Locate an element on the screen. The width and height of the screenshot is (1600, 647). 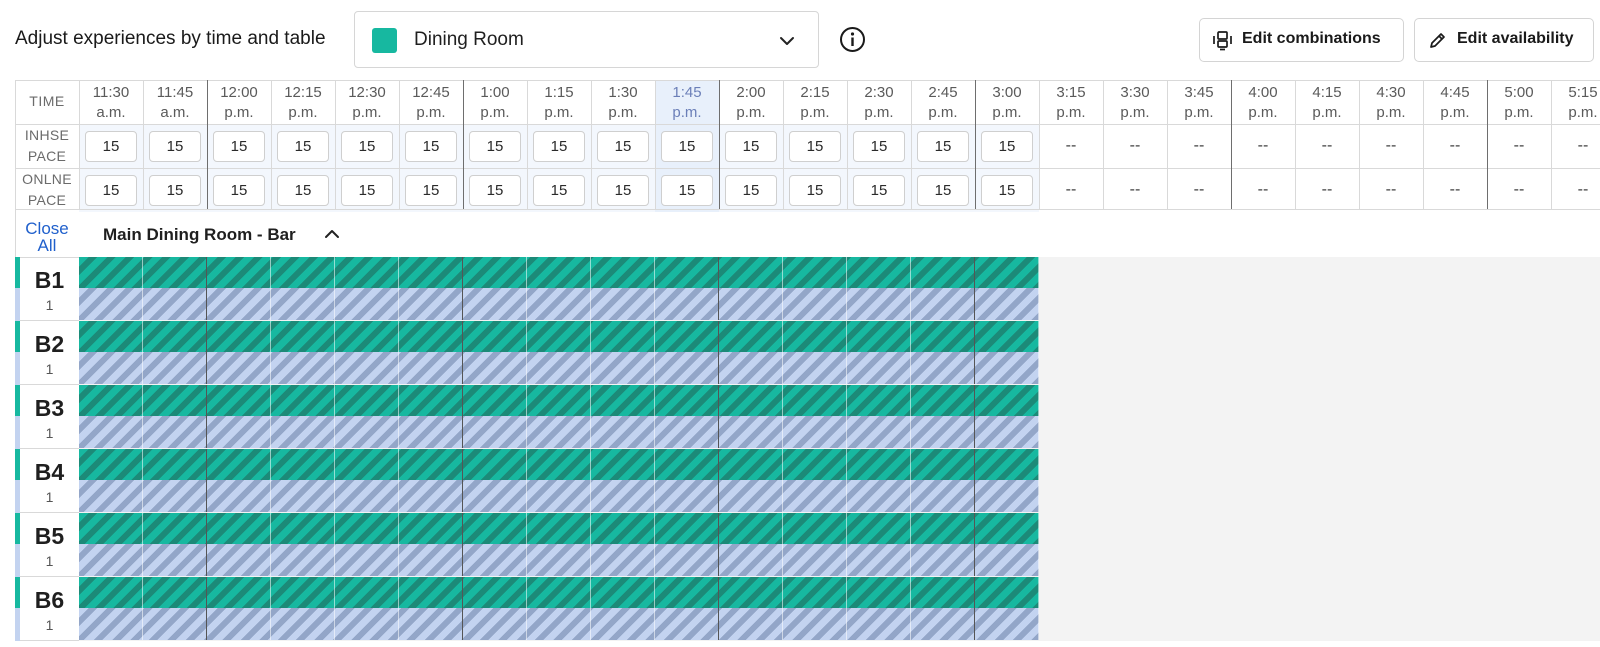
table-label-b2: B2 1 is located at coordinates (47, 353).